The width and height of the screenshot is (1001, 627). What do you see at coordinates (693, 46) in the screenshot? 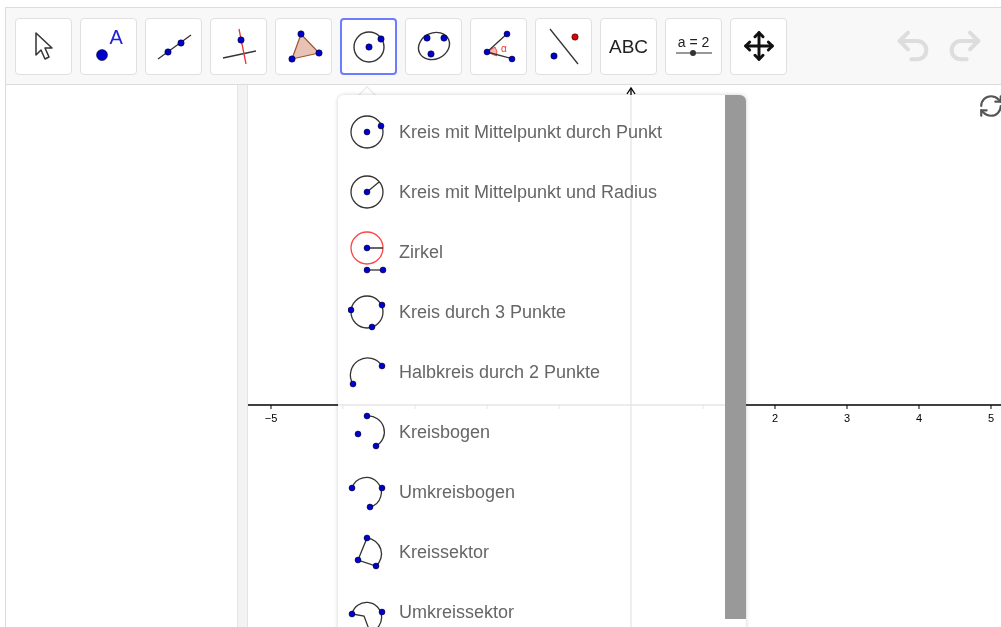
I see `tool-button: a = 2` at bounding box center [693, 46].